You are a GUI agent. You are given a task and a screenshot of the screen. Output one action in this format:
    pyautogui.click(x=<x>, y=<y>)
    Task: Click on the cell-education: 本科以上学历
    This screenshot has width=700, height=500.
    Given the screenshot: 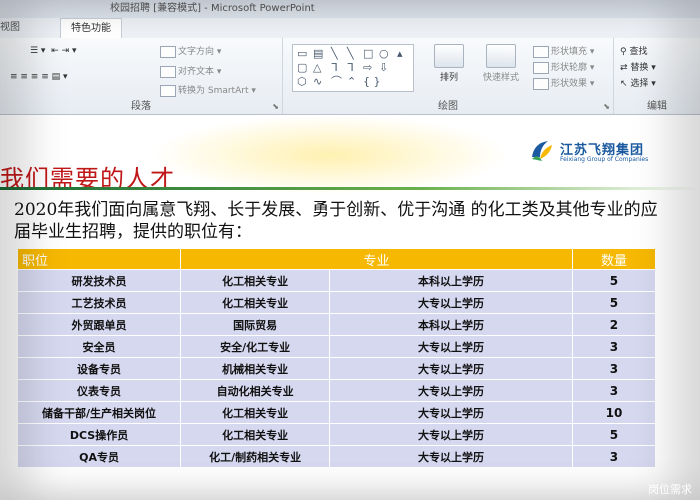 What is the action you would take?
    pyautogui.click(x=451, y=280)
    